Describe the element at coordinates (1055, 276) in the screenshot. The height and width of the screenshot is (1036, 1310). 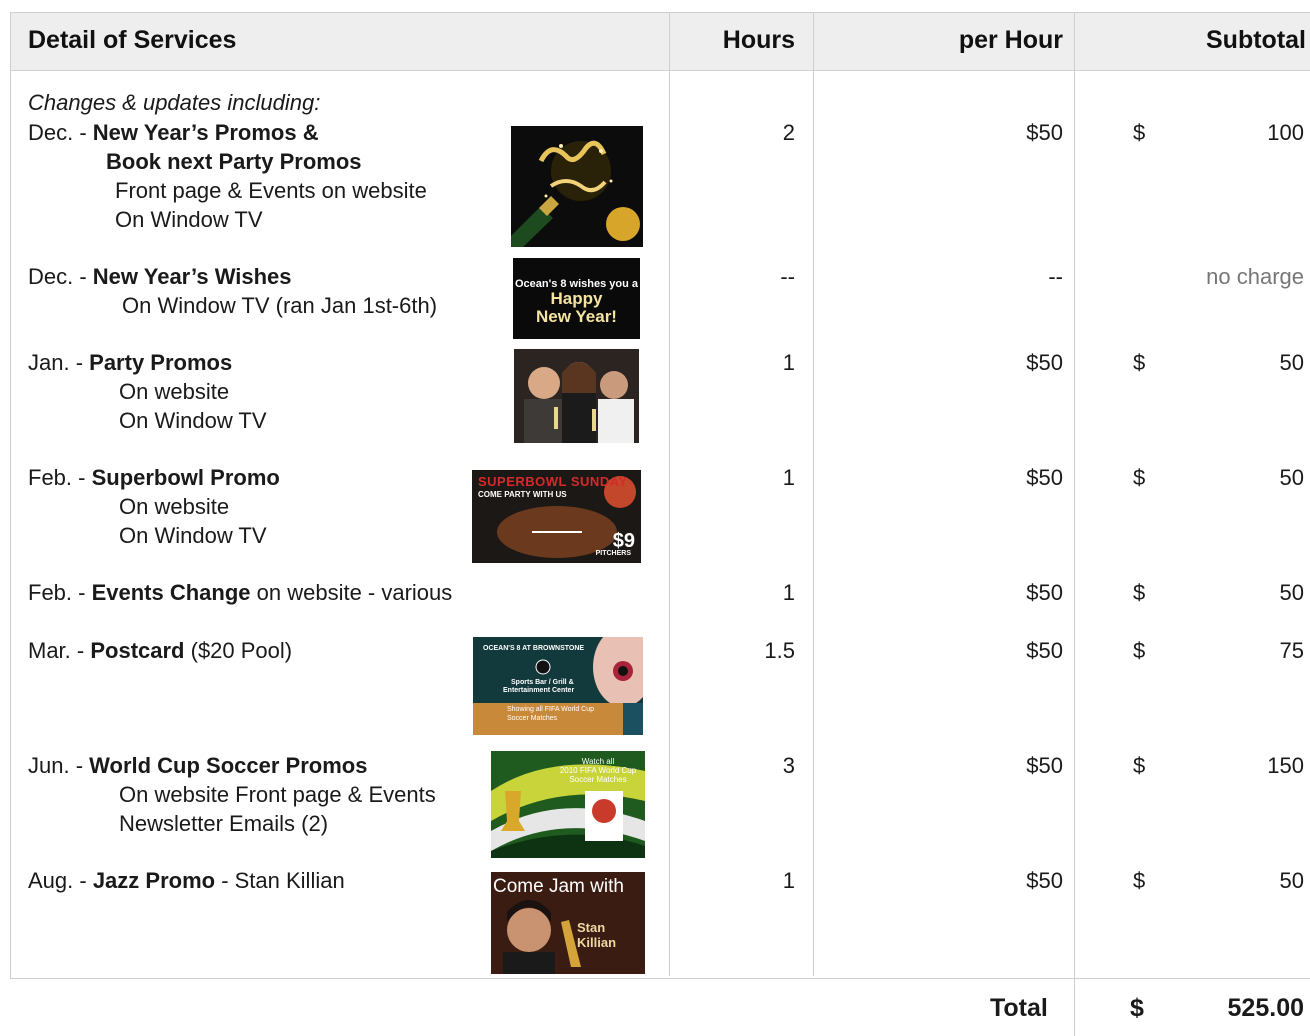
I see `rate-value: --` at that location.